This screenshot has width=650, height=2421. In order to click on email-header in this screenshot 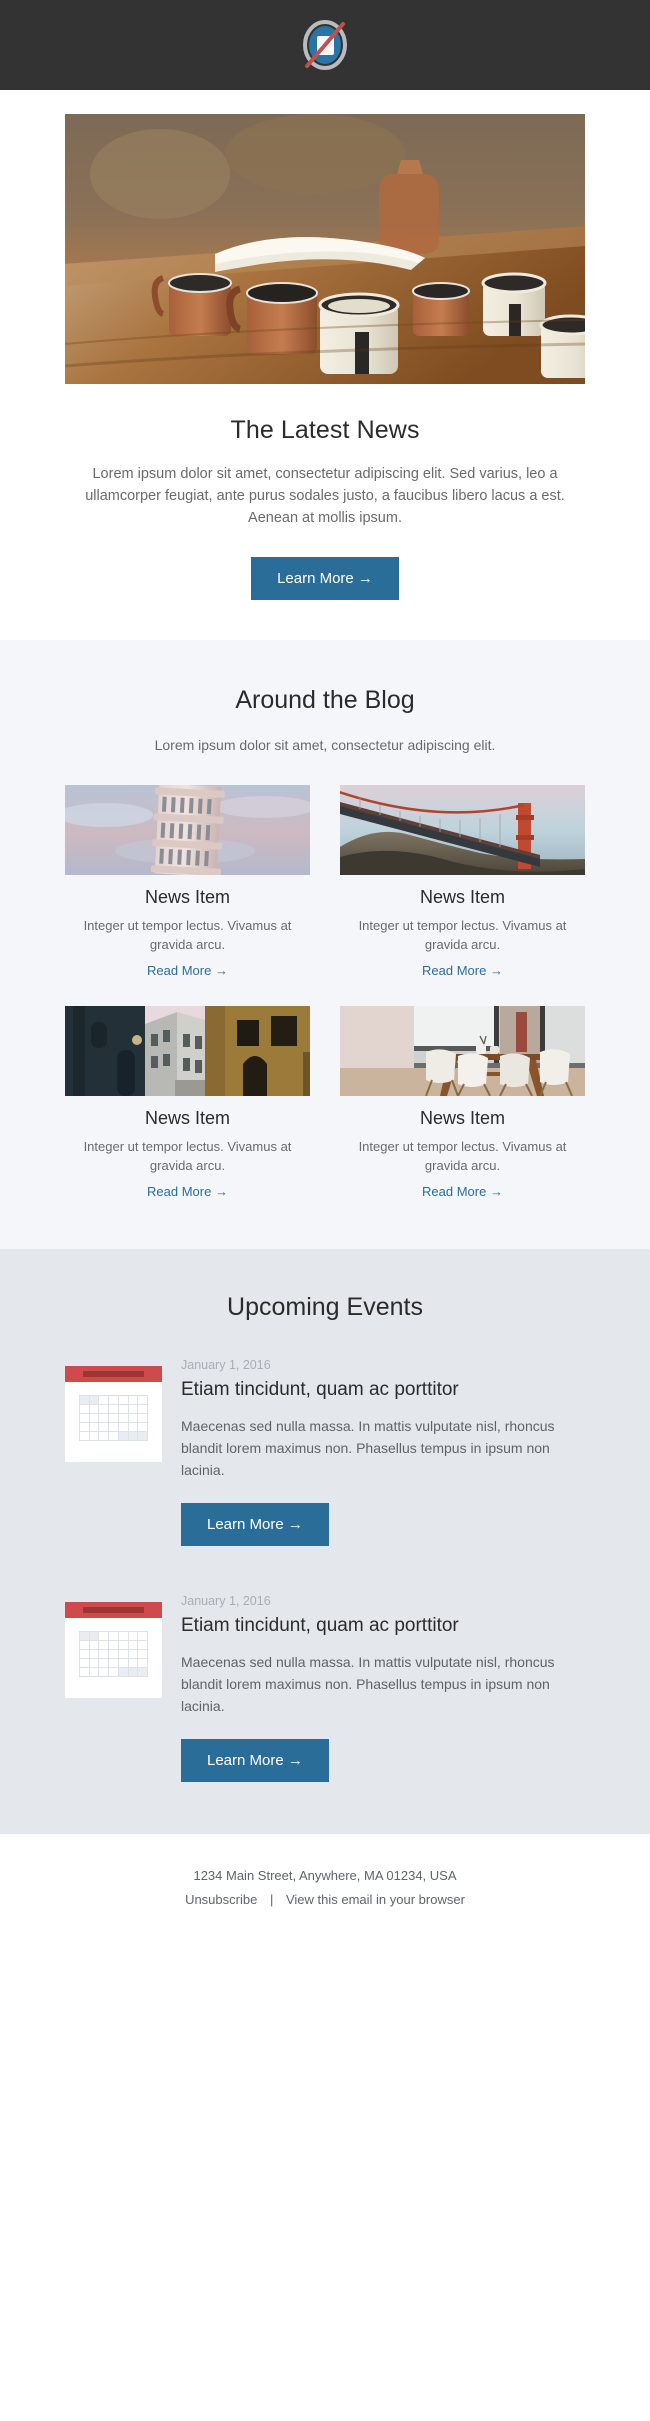, I will do `click(325, 45)`.